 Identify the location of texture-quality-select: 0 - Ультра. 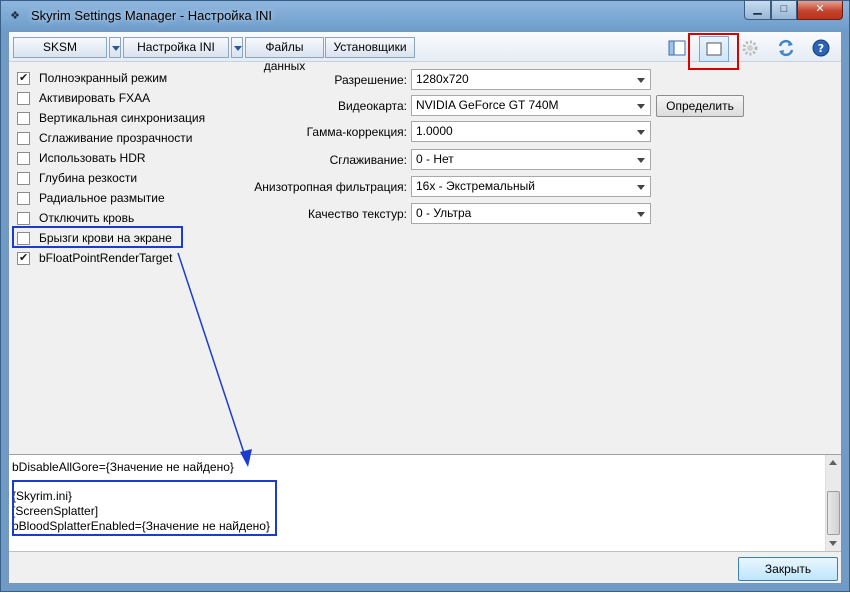
(531, 213).